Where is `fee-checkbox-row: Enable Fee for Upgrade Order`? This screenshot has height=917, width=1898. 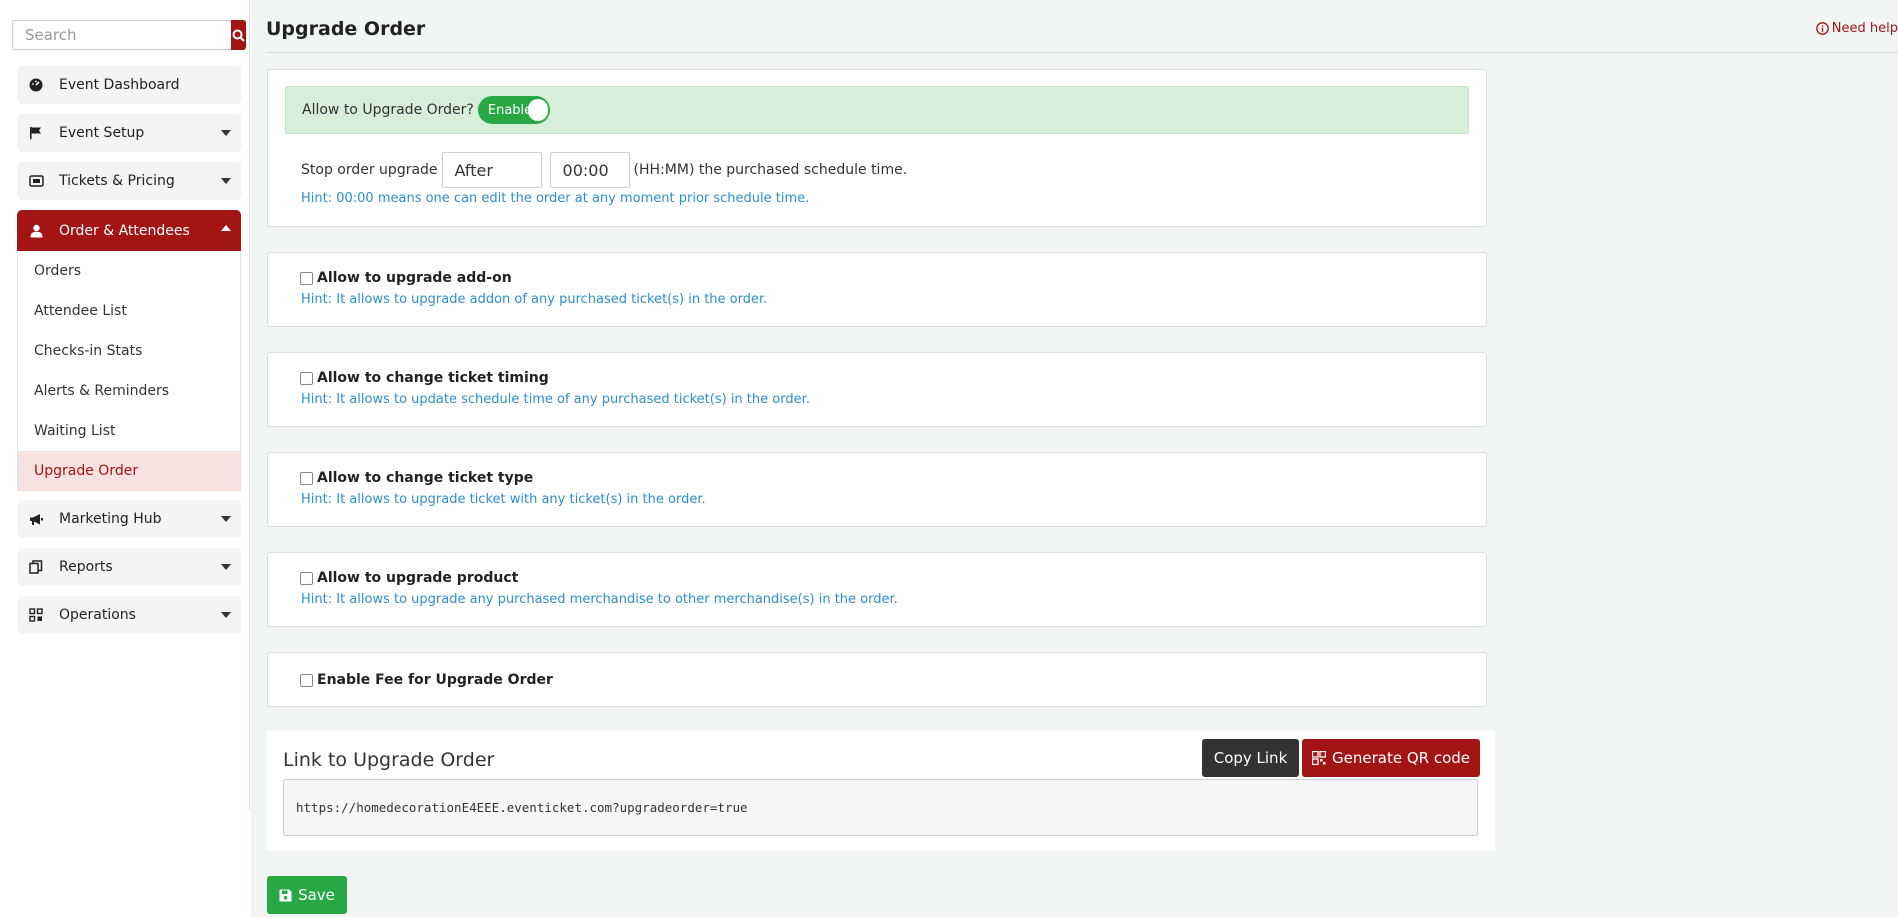
fee-checkbox-row: Enable Fee for Upgrade Order is located at coordinates (426, 680).